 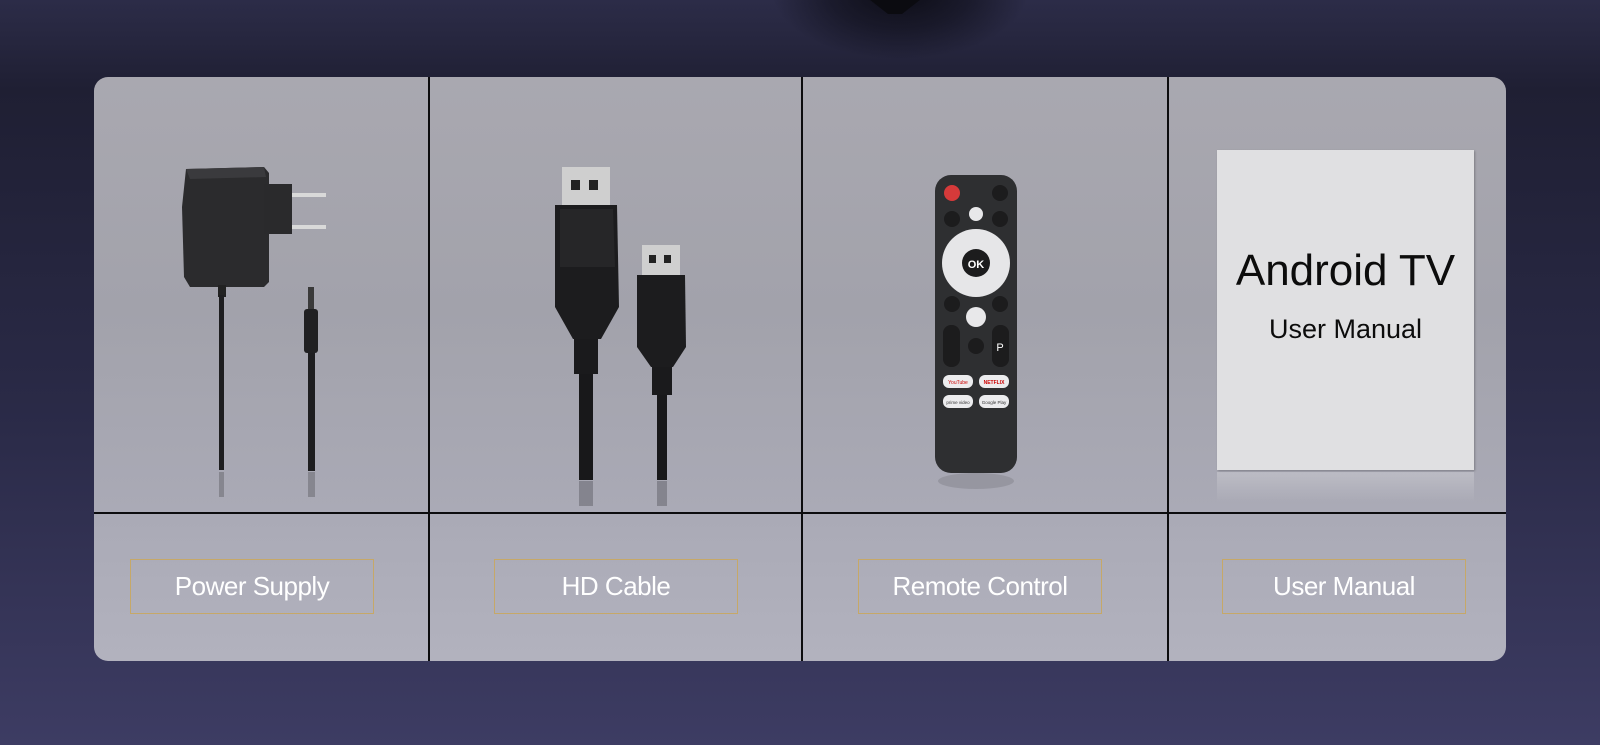 I want to click on remote-youtube-text: YouTube, so click(x=958, y=383).